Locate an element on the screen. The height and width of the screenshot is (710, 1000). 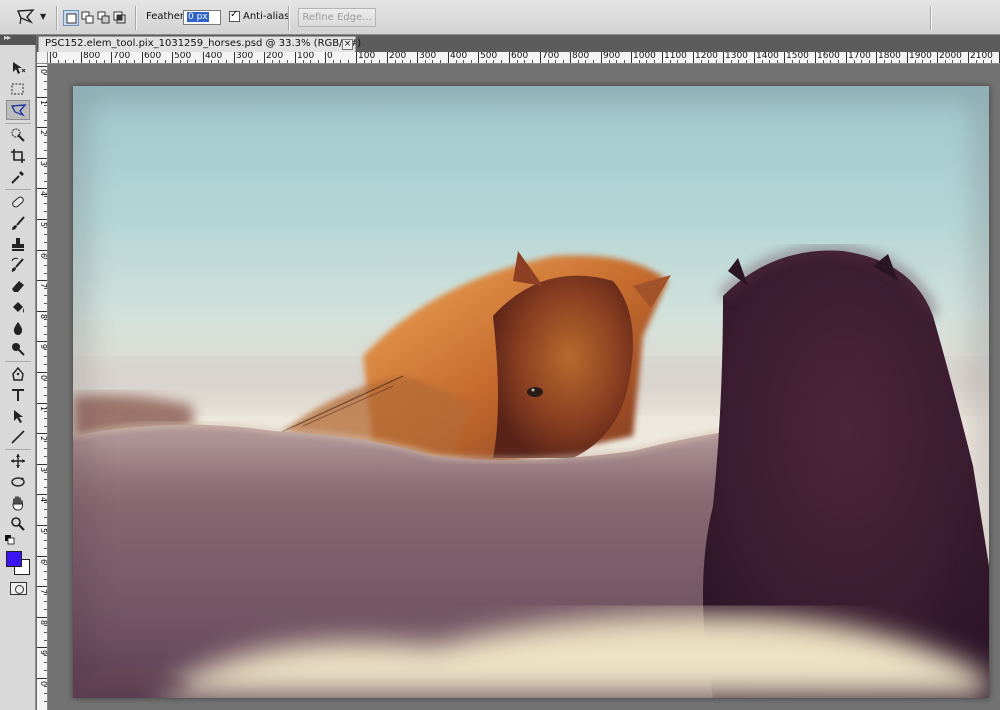
chevron-down-icon: ▼ is located at coordinates (43, 16).